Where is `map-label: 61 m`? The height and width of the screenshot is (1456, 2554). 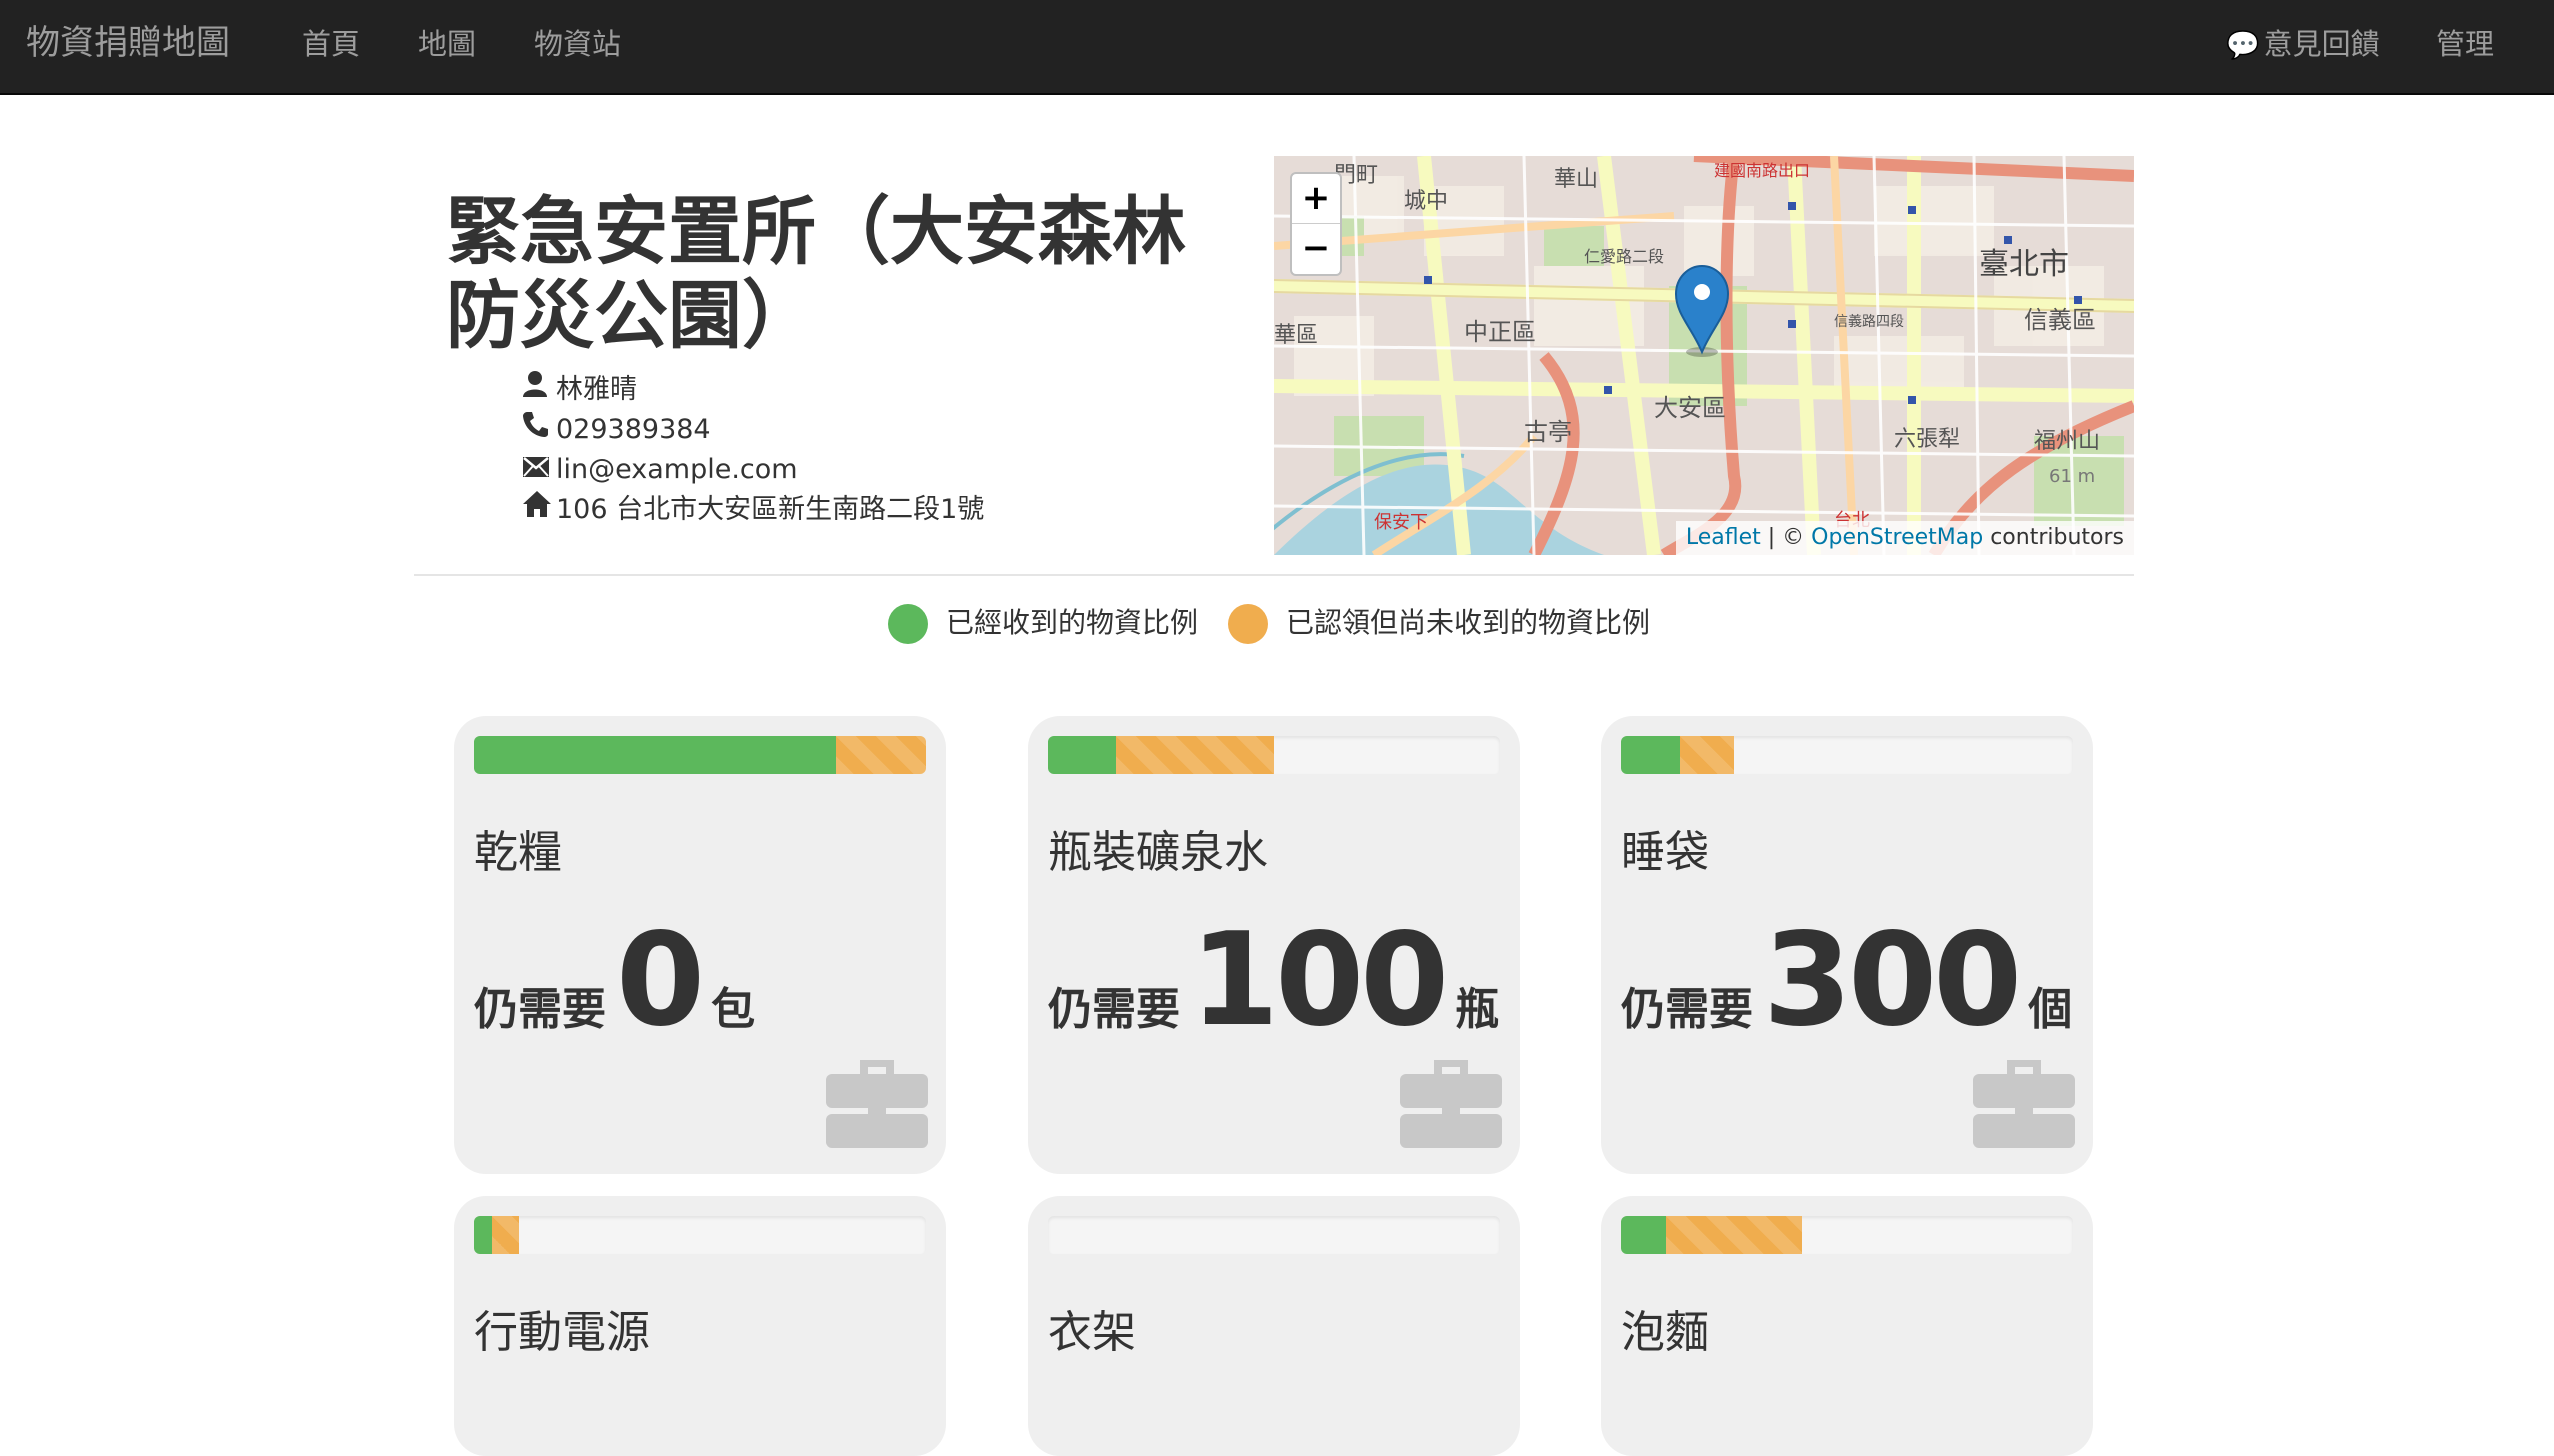
map-label: 61 m is located at coordinates (2072, 476).